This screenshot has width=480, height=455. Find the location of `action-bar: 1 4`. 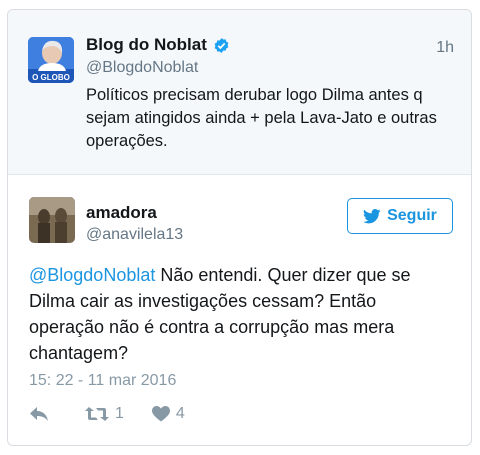

action-bar: 1 4 is located at coordinates (107, 414).